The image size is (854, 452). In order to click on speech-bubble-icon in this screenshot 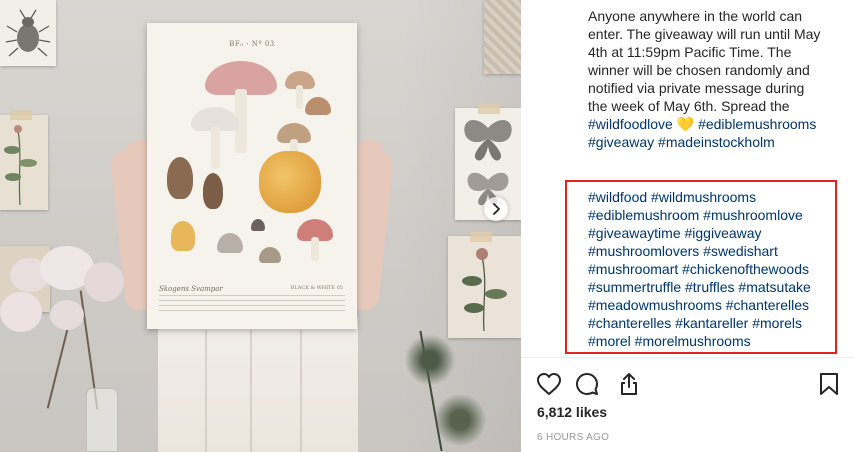, I will do `click(587, 384)`.